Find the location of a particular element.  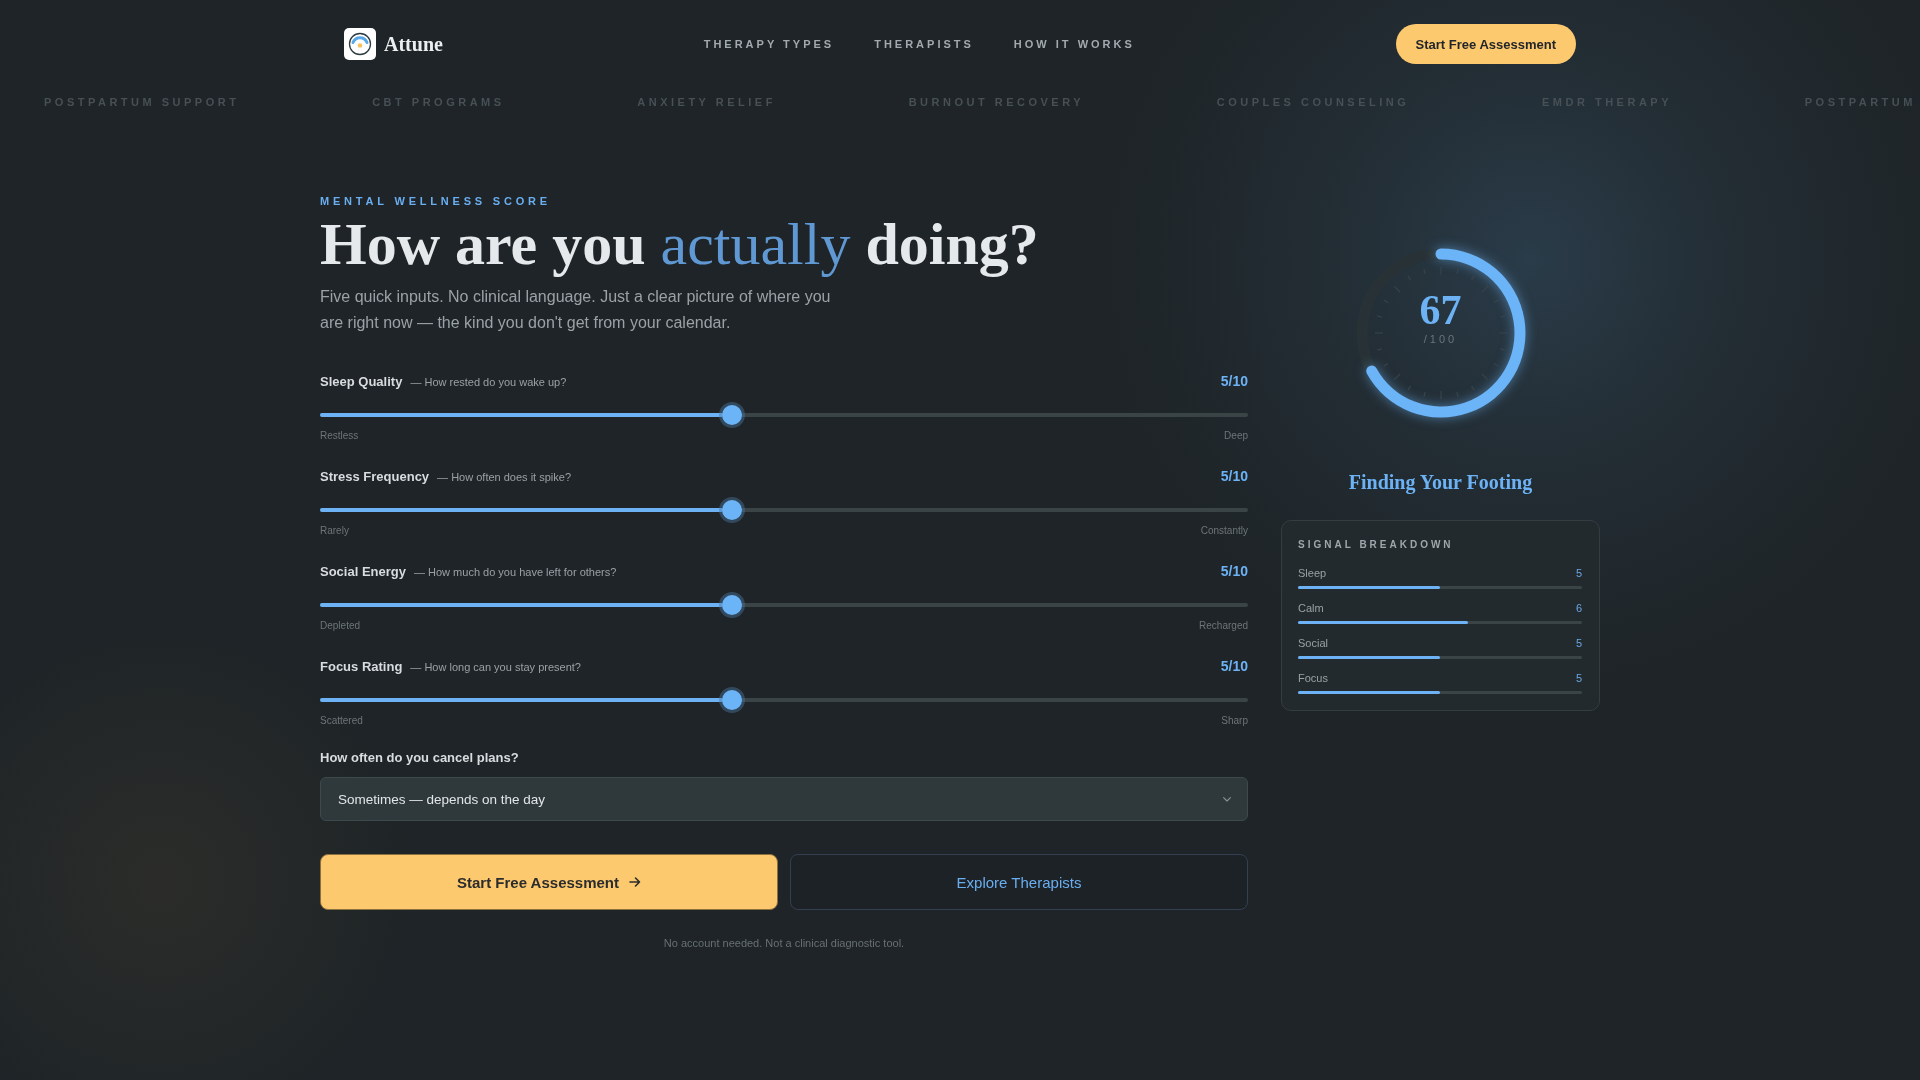

signal-value: 6 is located at coordinates (1578, 608).